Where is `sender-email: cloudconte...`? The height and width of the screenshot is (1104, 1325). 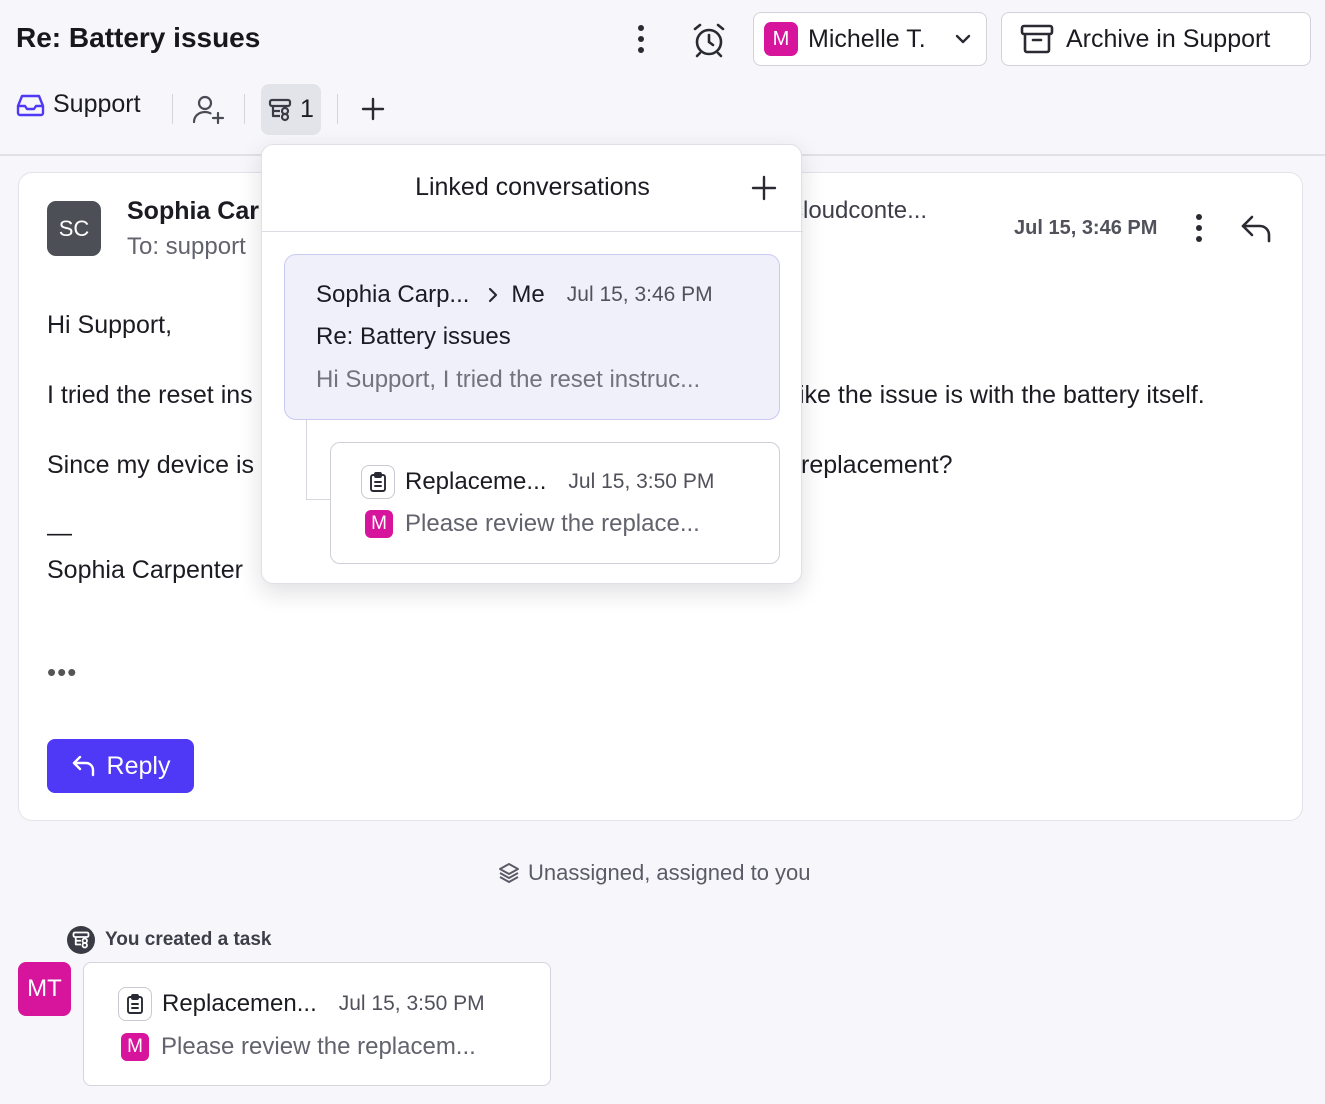 sender-email: cloudconte... is located at coordinates (859, 210).